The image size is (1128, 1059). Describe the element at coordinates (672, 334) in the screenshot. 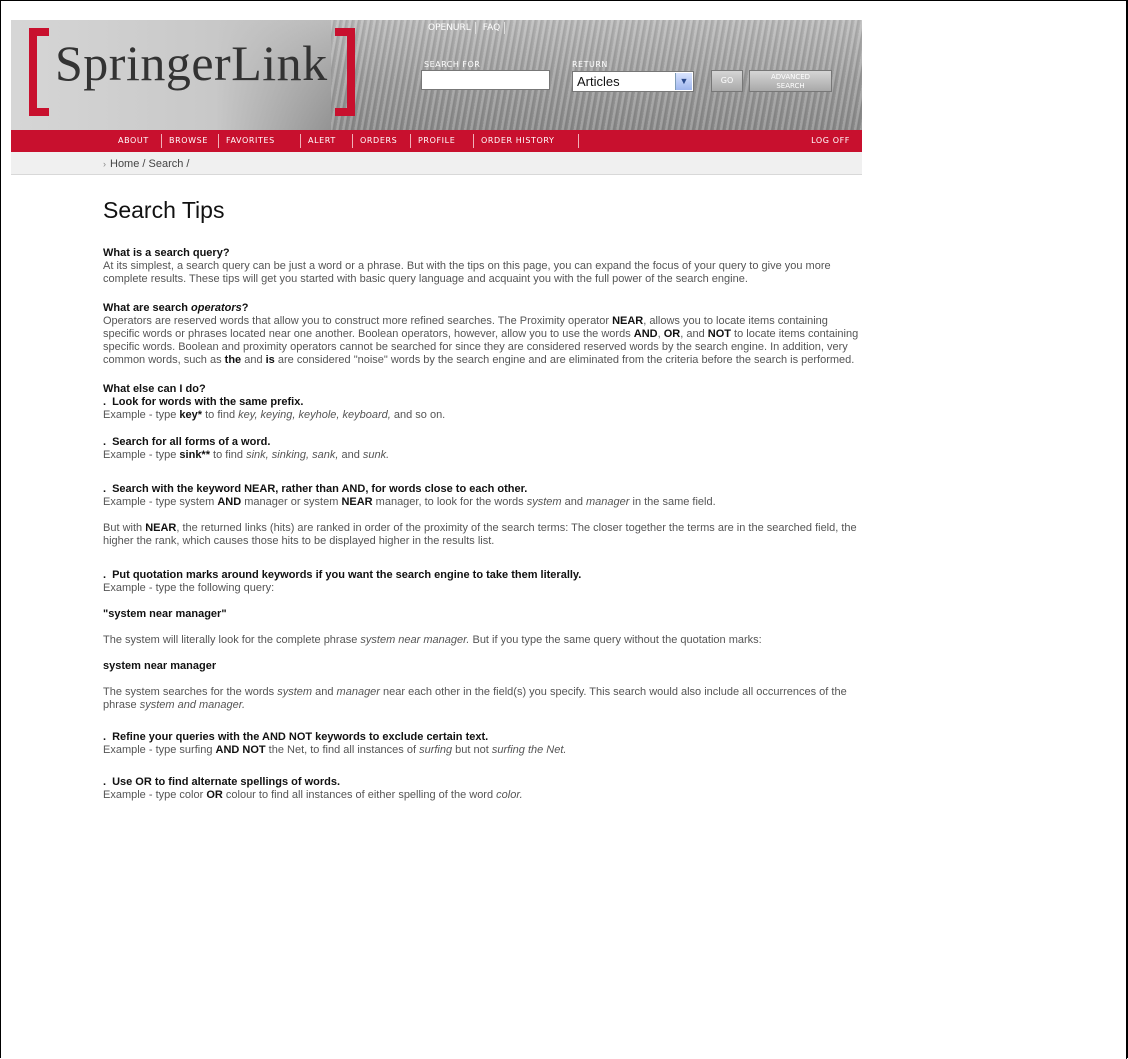

I see `keyword-or: OR` at that location.